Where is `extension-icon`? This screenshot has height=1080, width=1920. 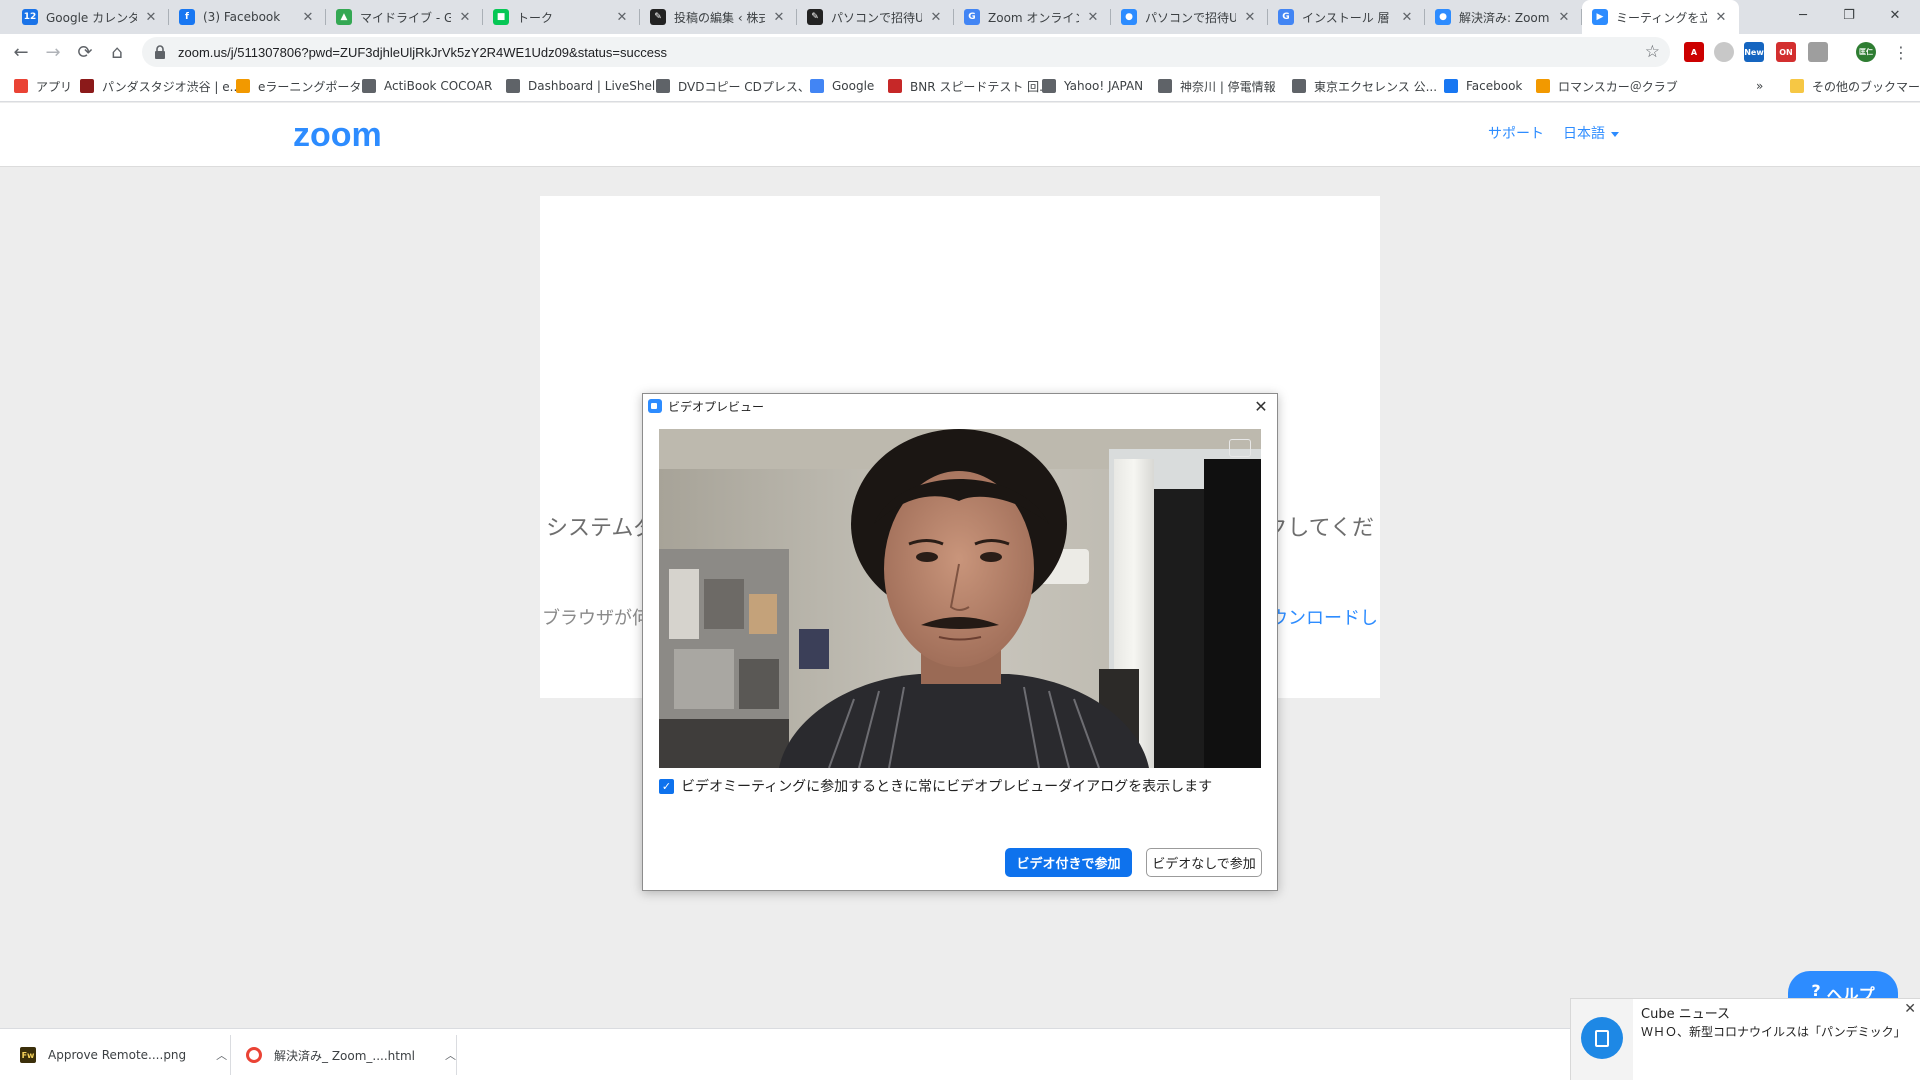 extension-icon is located at coordinates (1724, 52).